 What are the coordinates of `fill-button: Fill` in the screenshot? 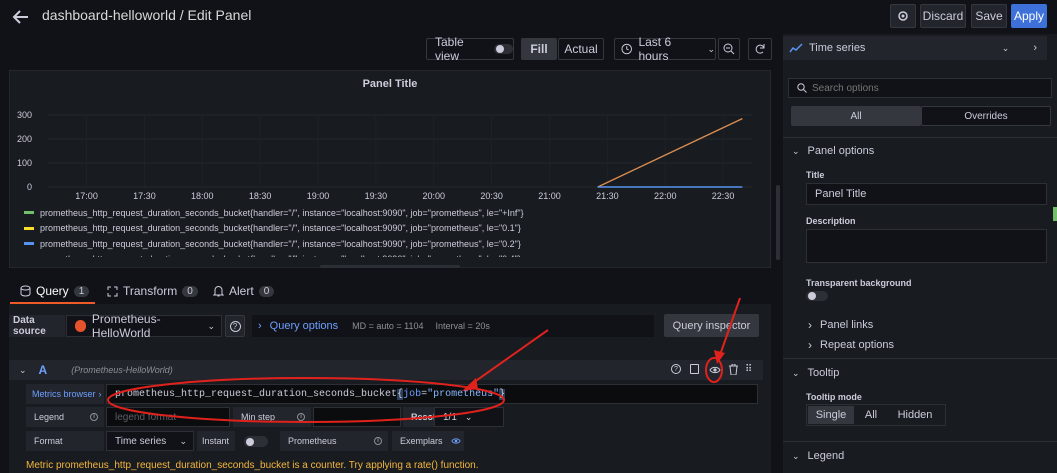 It's located at (539, 49).